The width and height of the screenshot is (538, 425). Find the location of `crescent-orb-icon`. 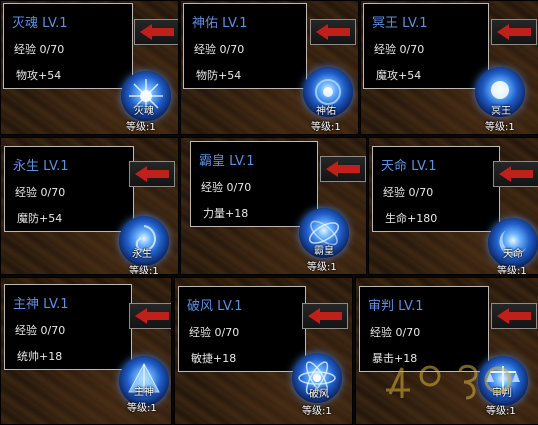

crescent-orb-icon is located at coordinates (512, 243).